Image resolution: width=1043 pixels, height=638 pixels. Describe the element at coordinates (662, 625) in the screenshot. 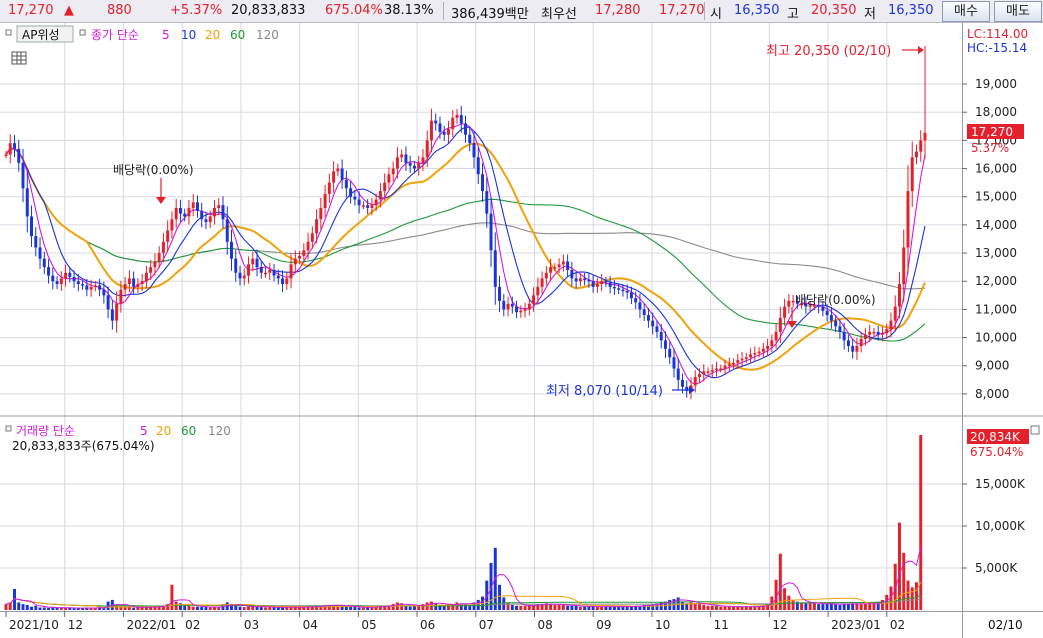

I see `x-axis-label: 10` at that location.